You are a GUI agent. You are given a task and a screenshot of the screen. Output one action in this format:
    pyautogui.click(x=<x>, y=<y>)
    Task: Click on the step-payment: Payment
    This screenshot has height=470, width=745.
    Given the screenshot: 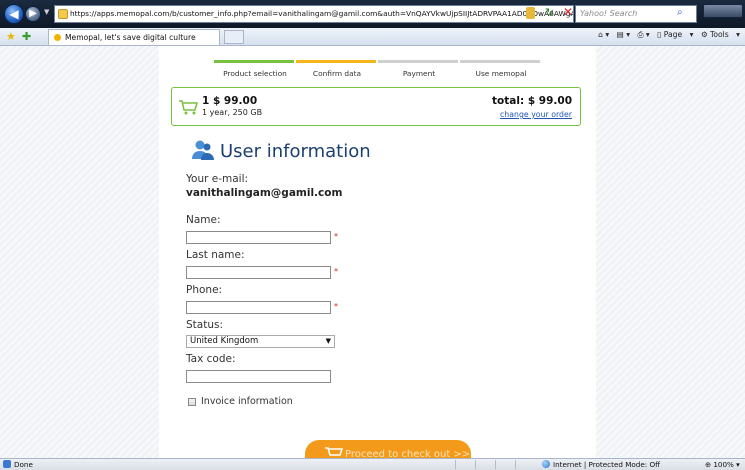 What is the action you would take?
    pyautogui.click(x=419, y=73)
    